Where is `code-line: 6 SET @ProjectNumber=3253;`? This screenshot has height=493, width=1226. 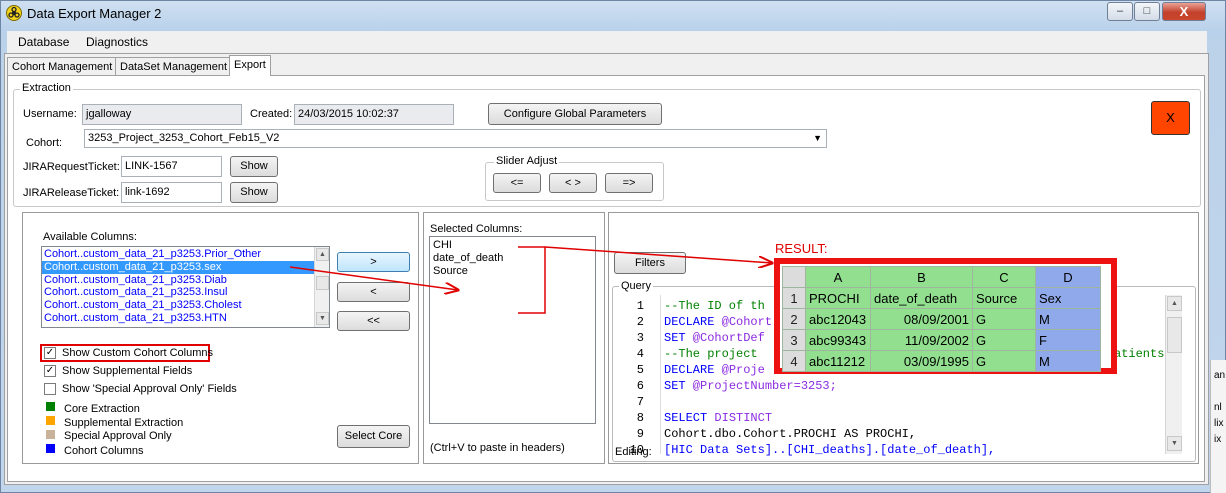 code-line: 6 SET @ProjectNumber=3253; is located at coordinates (890, 386).